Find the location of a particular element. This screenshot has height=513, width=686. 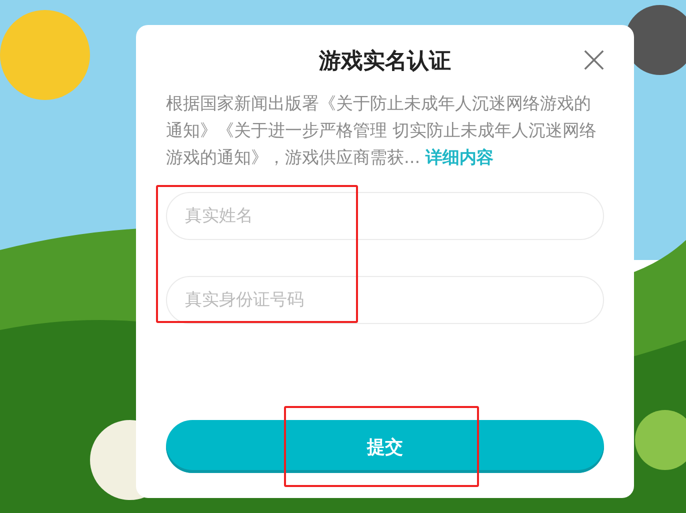

input-field: 真实姓名 is located at coordinates (385, 216).